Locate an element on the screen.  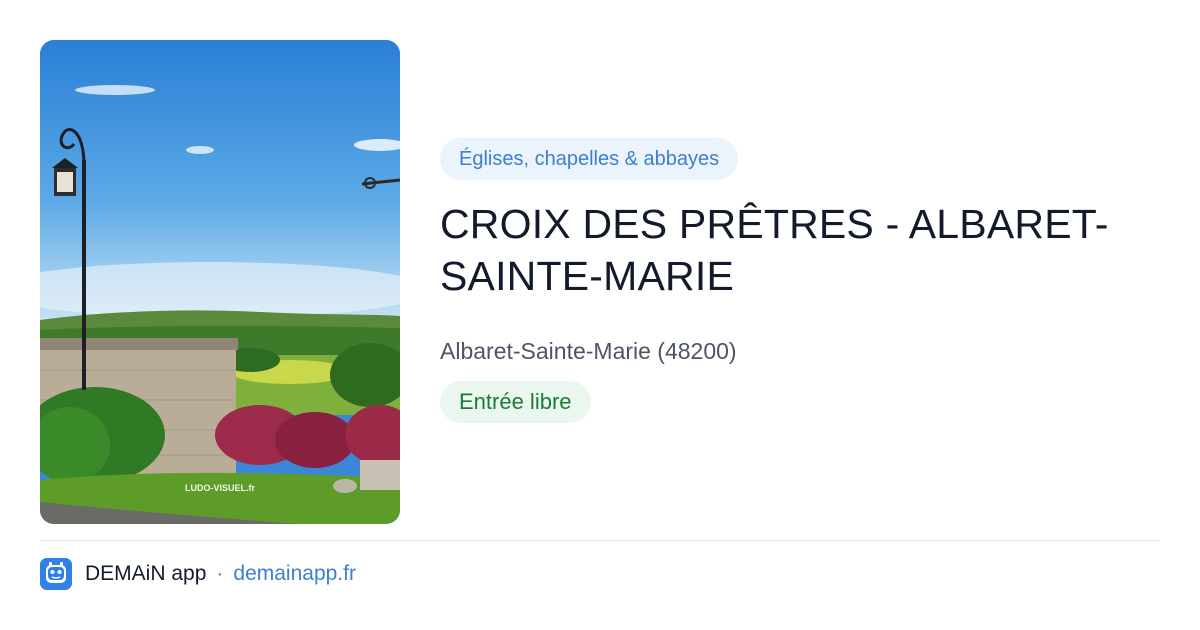
demain-app-icon is located at coordinates (56, 574).